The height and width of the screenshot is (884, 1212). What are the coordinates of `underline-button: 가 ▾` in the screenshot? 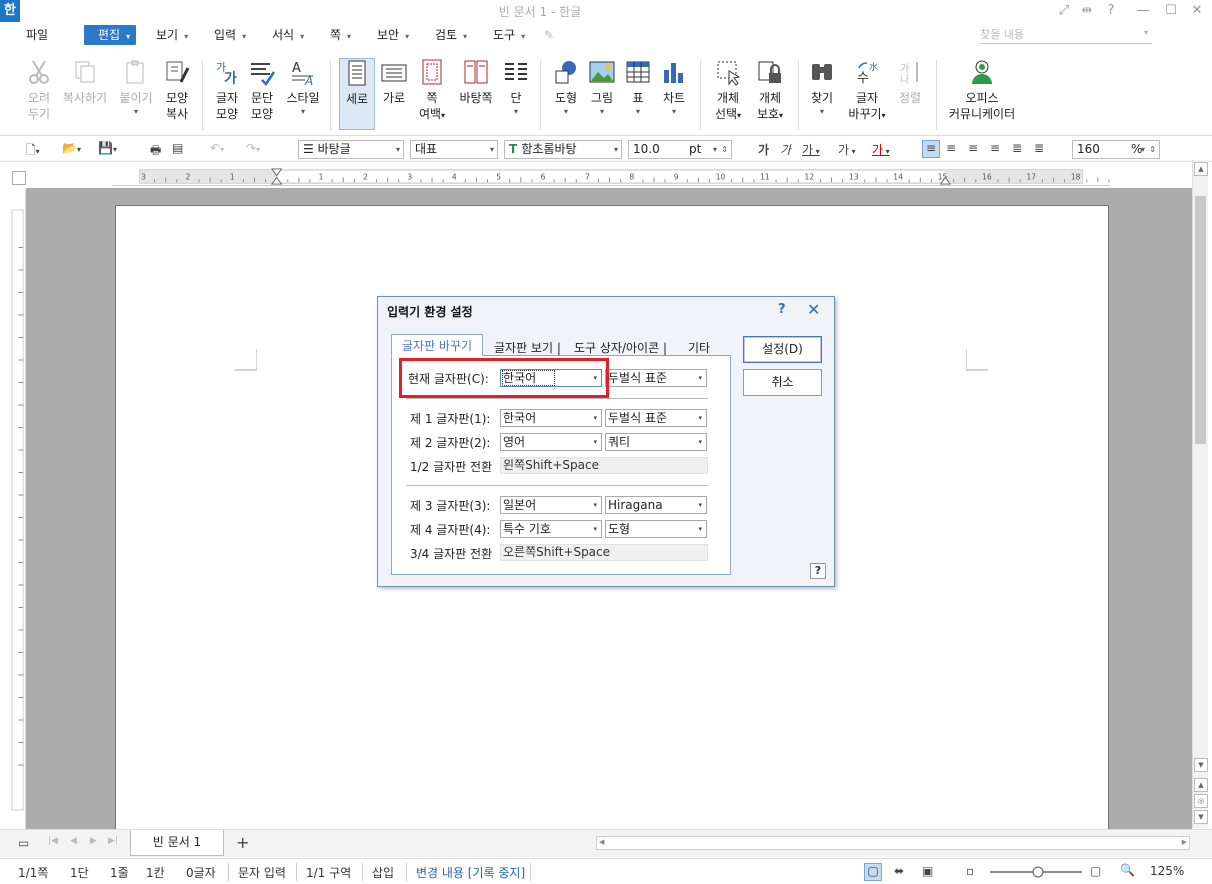 It's located at (811, 149).